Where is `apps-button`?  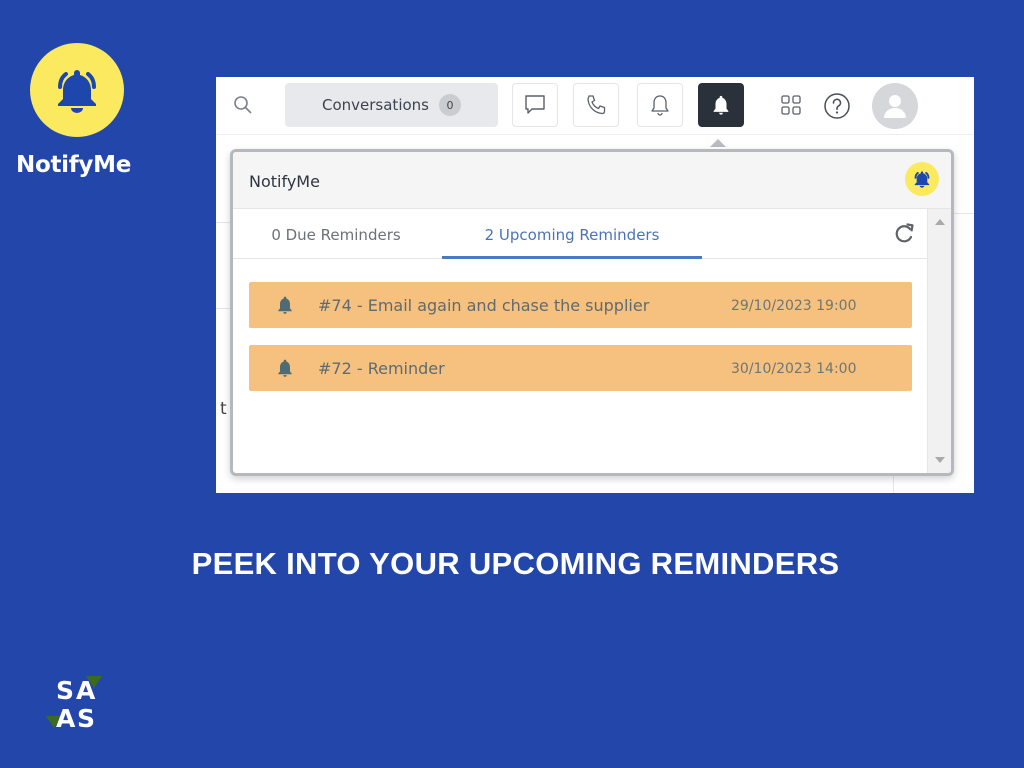 apps-button is located at coordinates (791, 105).